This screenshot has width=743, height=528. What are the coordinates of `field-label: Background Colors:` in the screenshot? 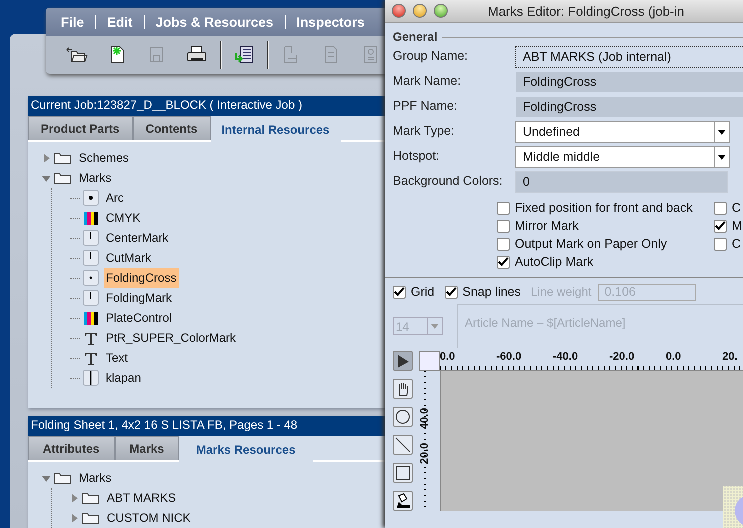 It's located at (448, 181).